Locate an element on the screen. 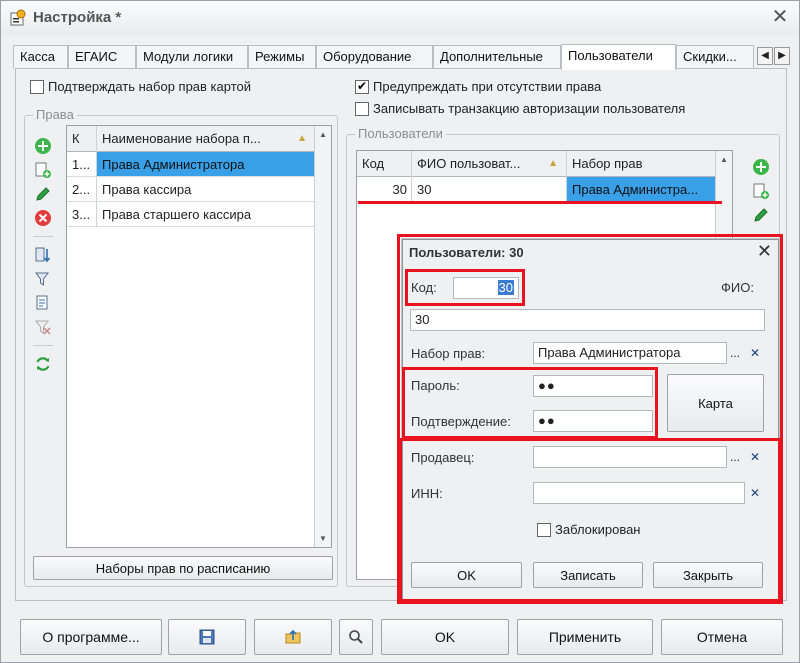 Image resolution: width=800 pixels, height=663 pixels. tab-scroll-left-icon: ◀ is located at coordinates (765, 56).